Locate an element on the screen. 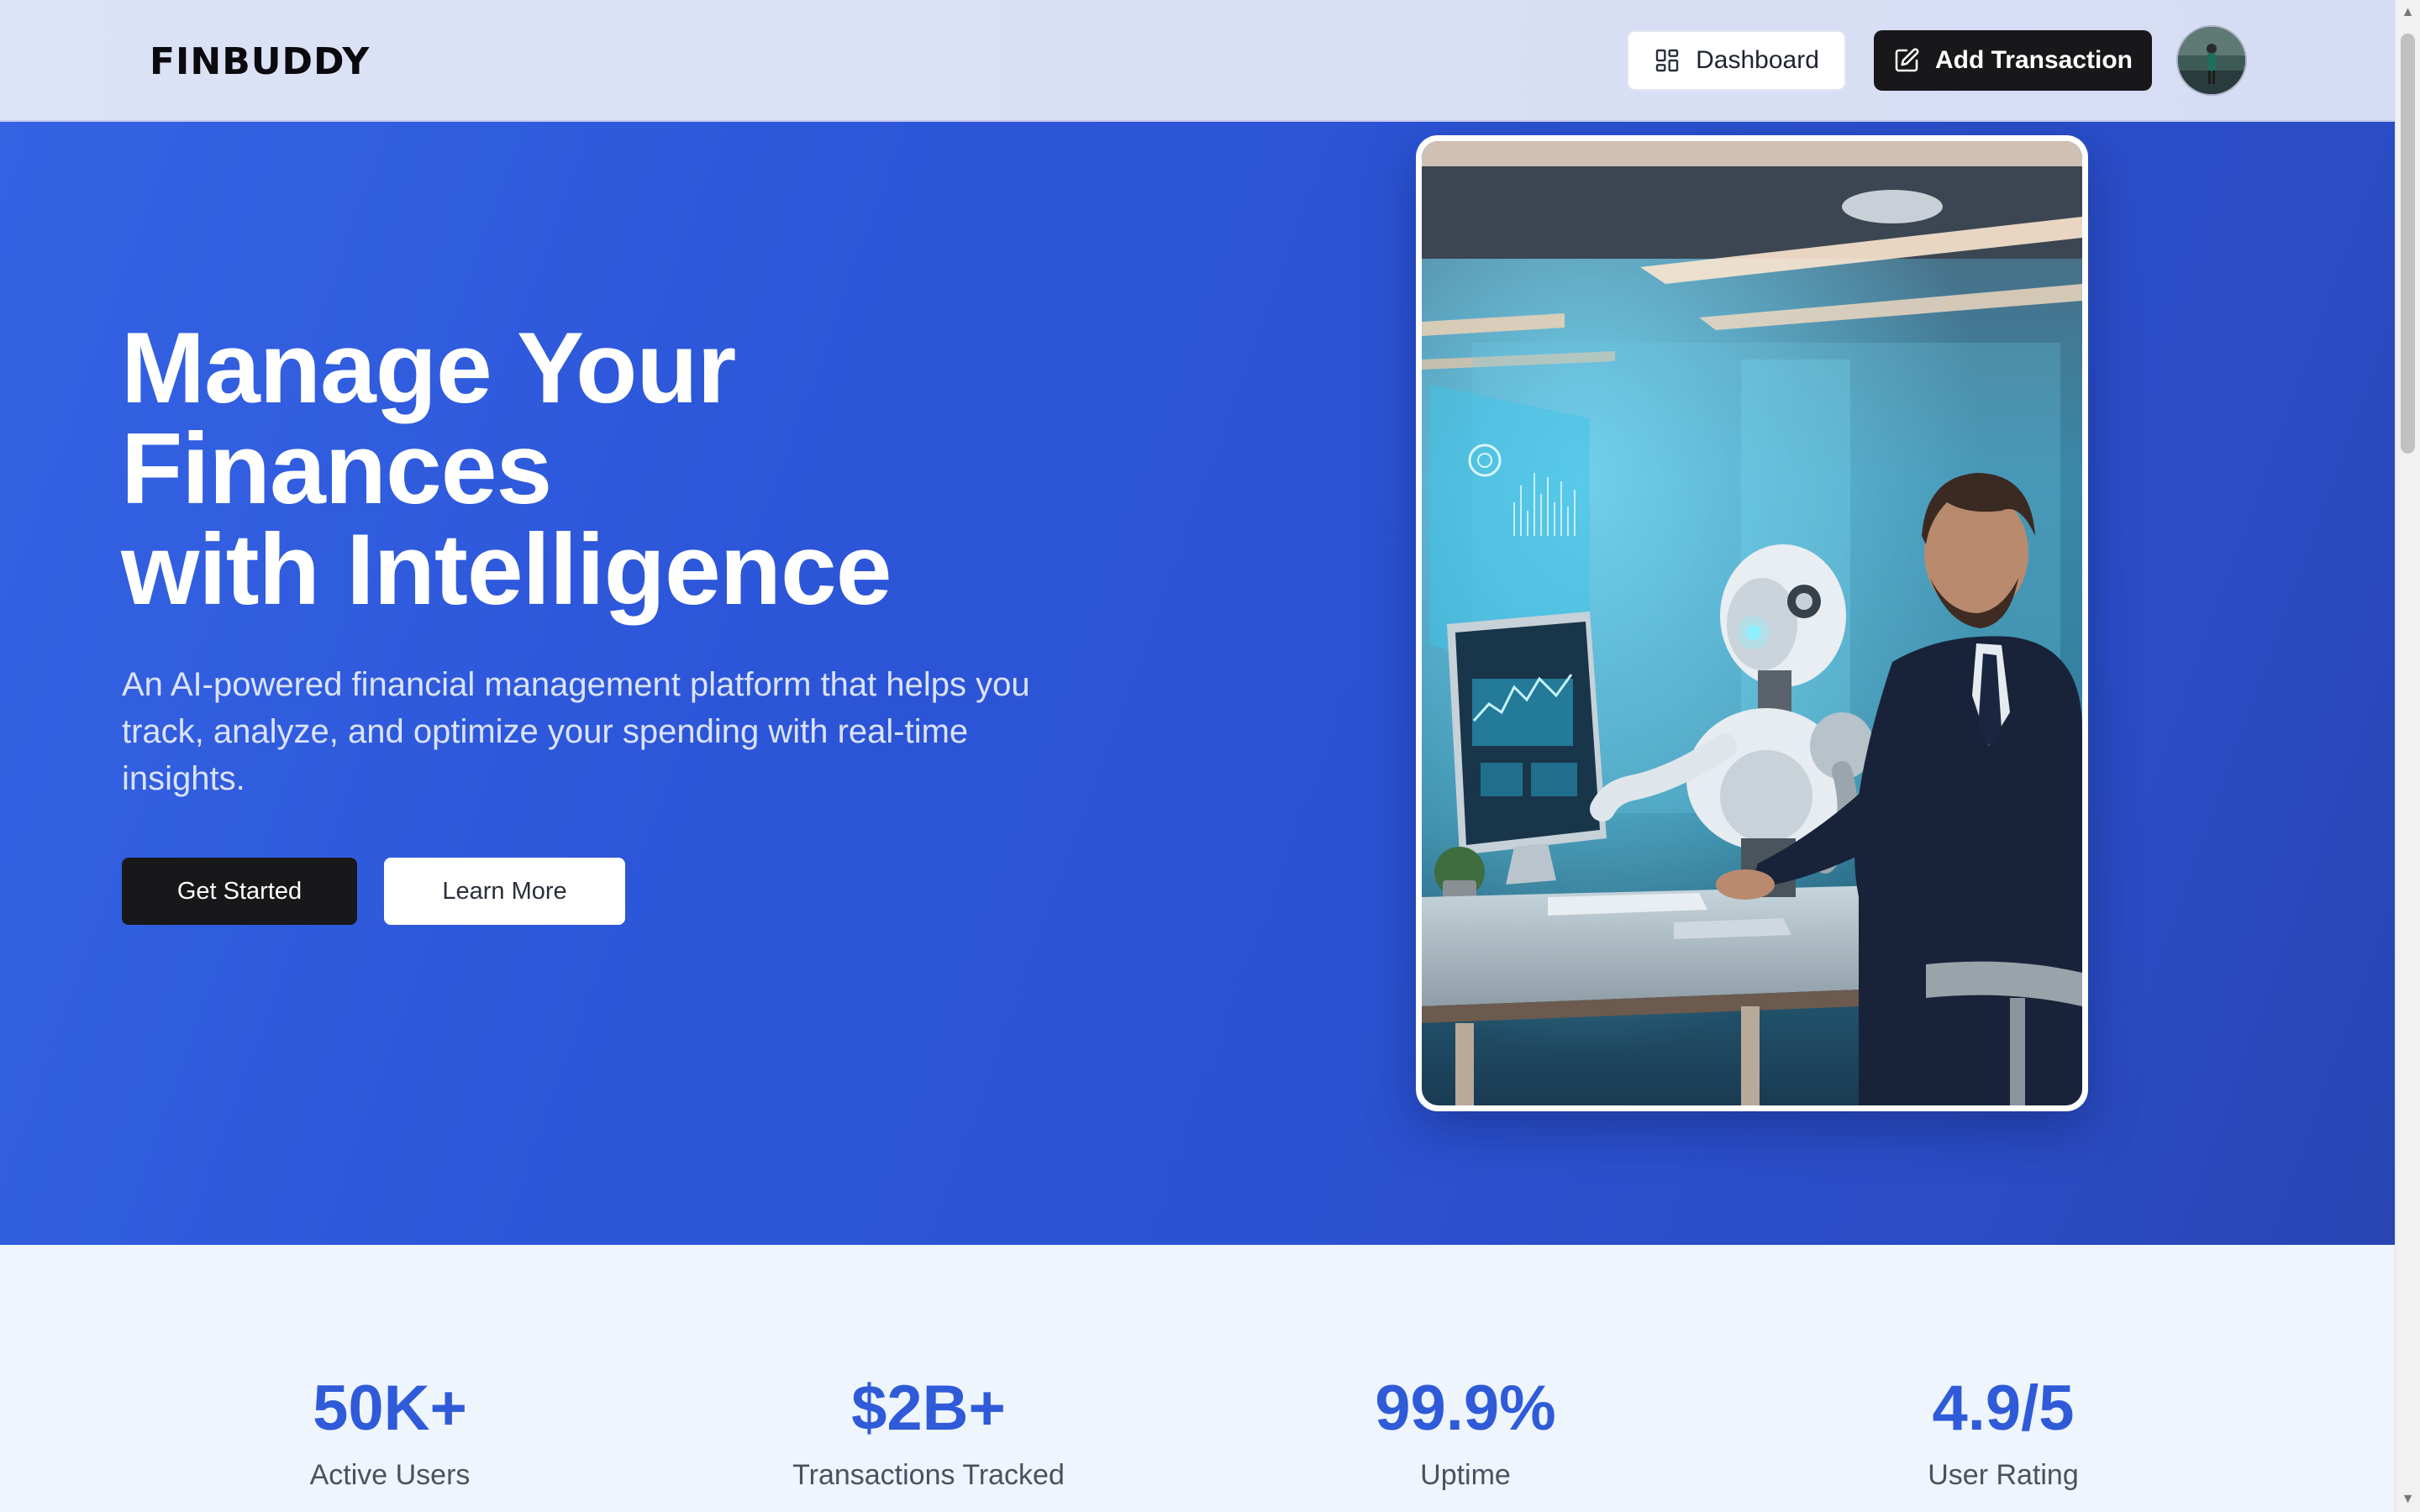 The width and height of the screenshot is (2420, 1512). stat-transactions-tracked: $2B+ Transactions Tracked is located at coordinates (929, 1432).